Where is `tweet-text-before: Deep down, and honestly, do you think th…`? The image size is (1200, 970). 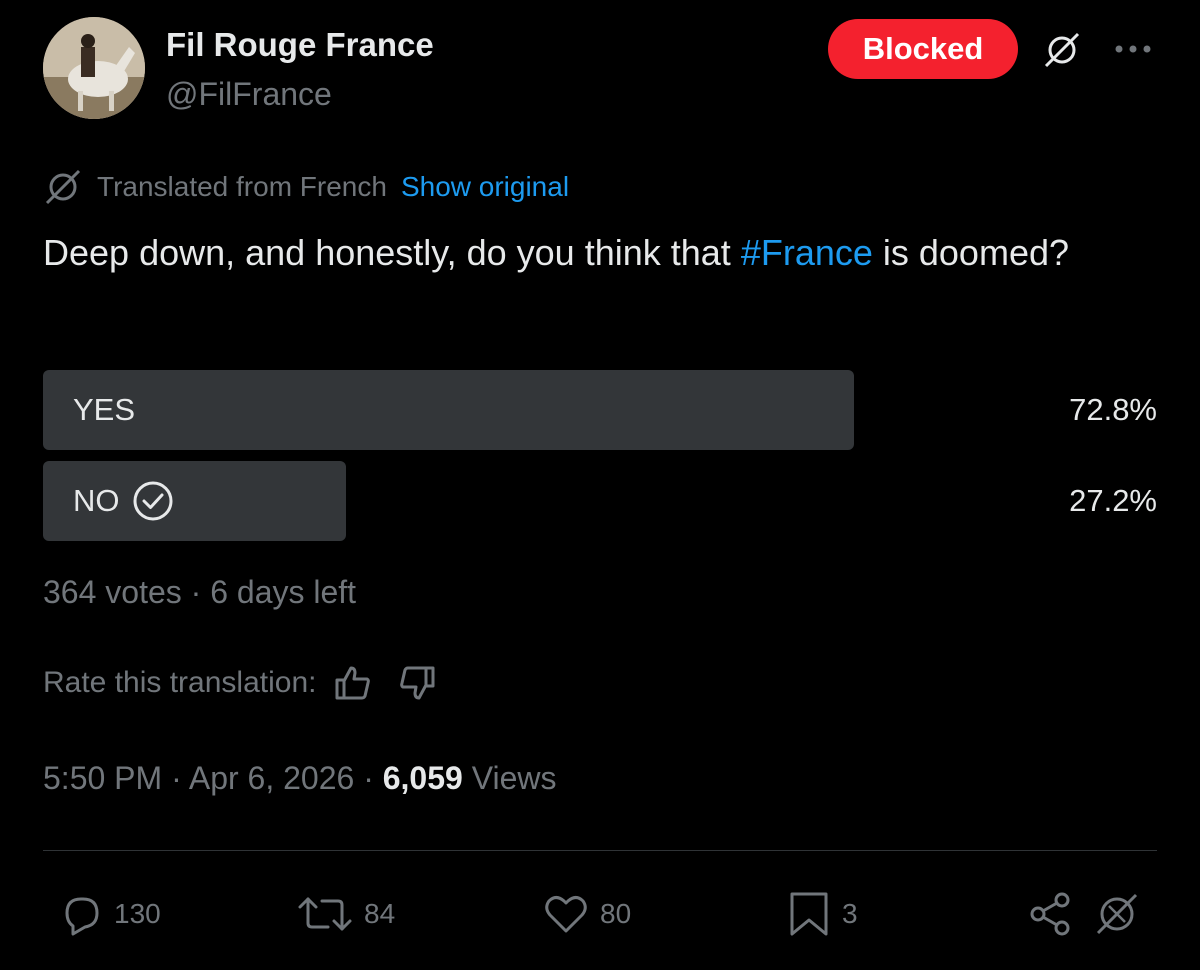 tweet-text-before: Deep down, and honestly, do you think th… is located at coordinates (392, 252).